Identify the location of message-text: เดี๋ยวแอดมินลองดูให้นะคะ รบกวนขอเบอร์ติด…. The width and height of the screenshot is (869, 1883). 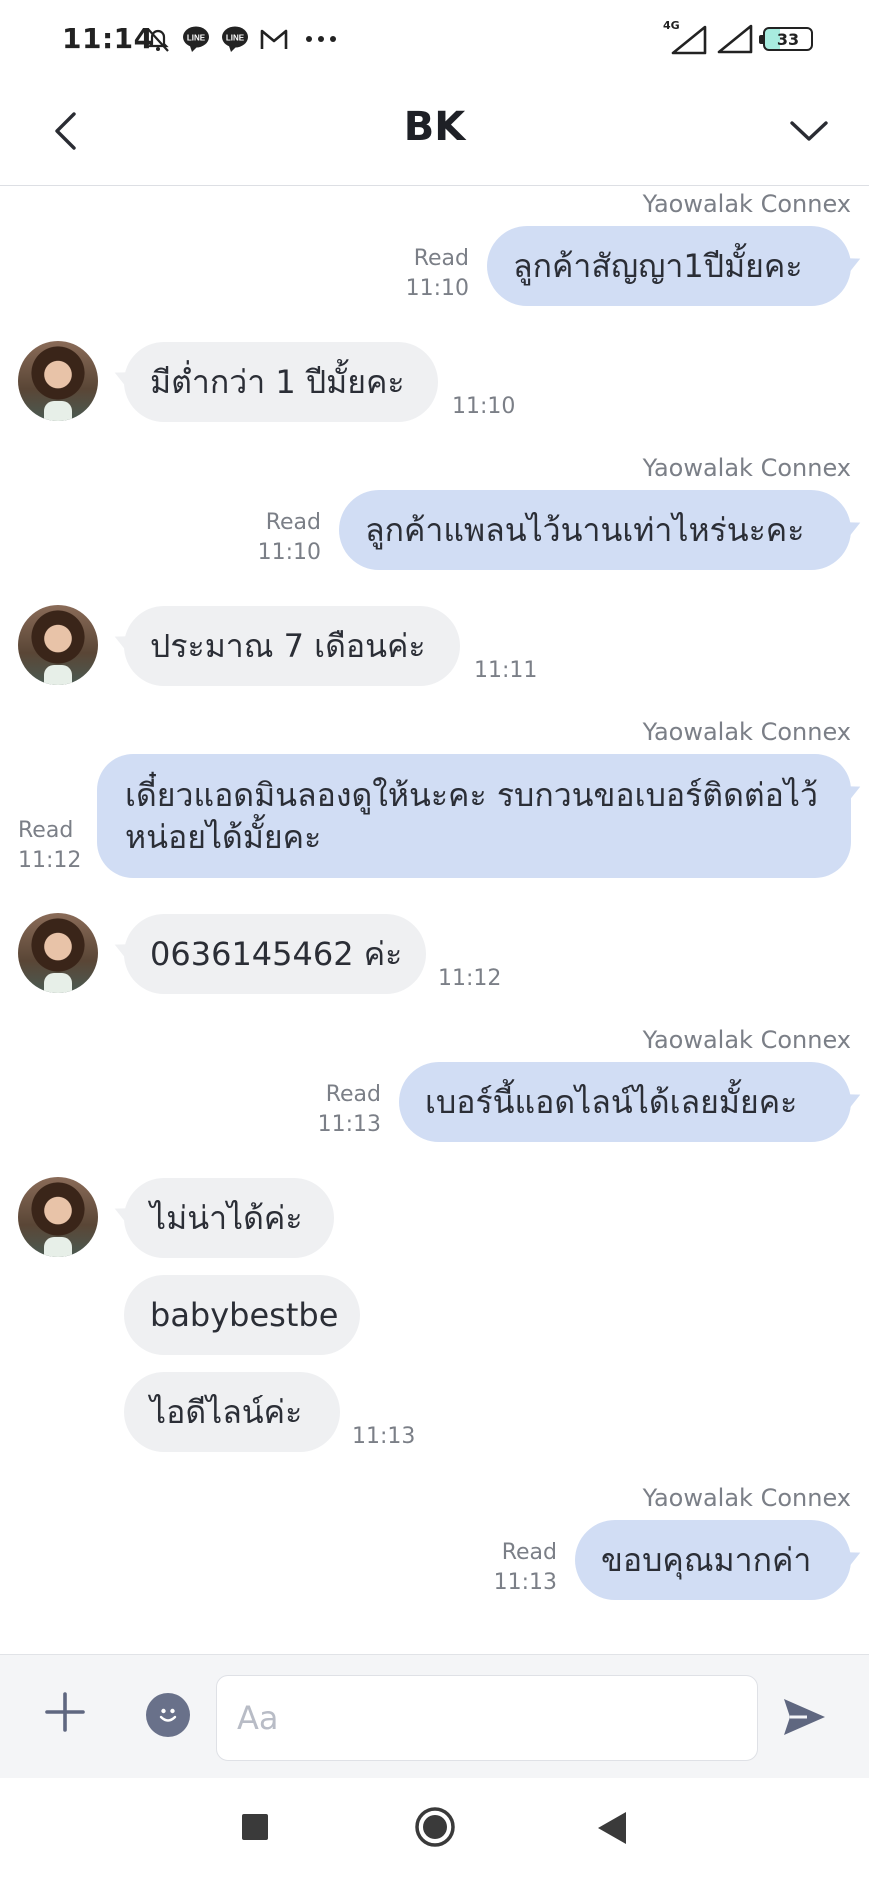
(471, 816).